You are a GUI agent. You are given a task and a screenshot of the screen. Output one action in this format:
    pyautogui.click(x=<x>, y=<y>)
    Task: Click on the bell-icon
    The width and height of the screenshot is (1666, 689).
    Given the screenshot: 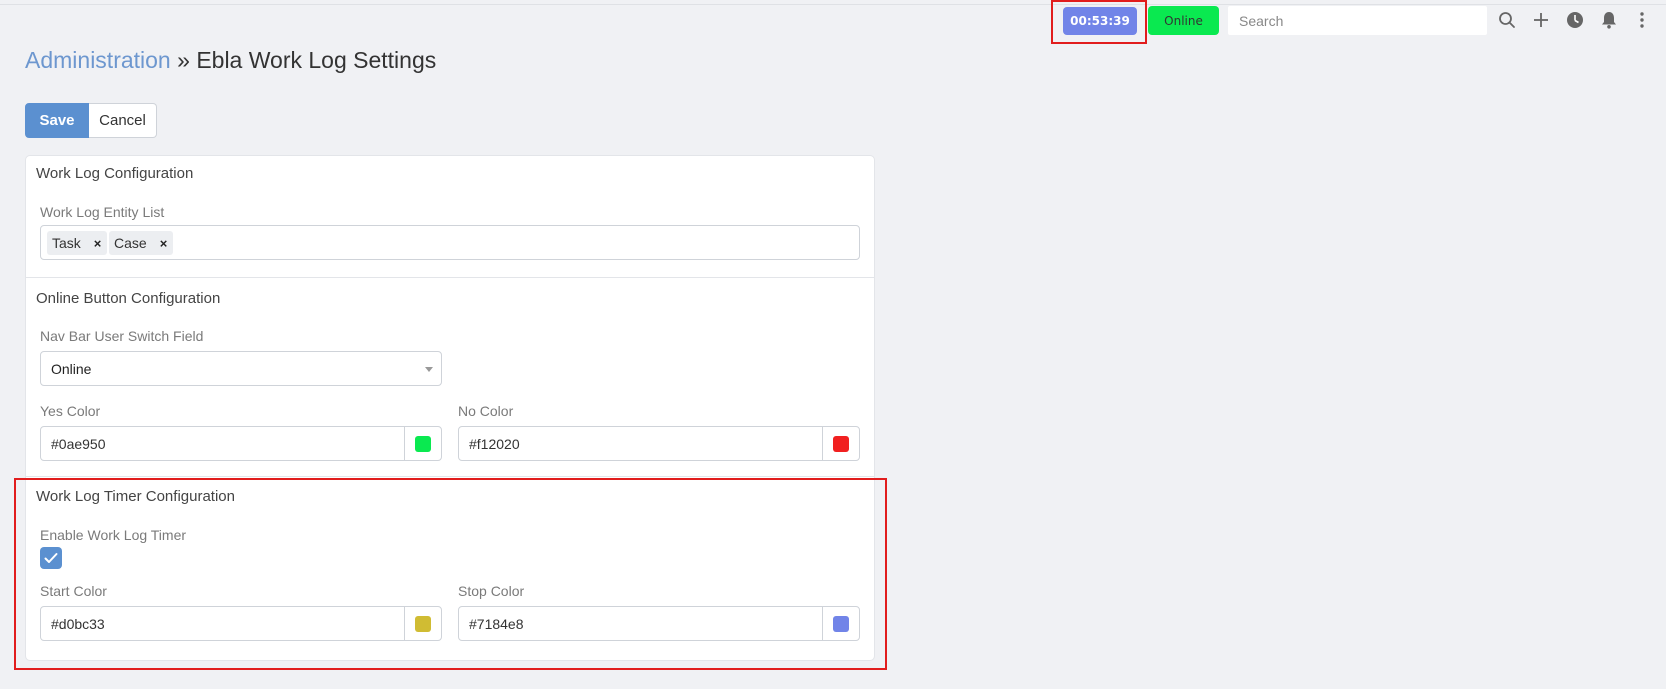 What is the action you would take?
    pyautogui.click(x=1609, y=20)
    